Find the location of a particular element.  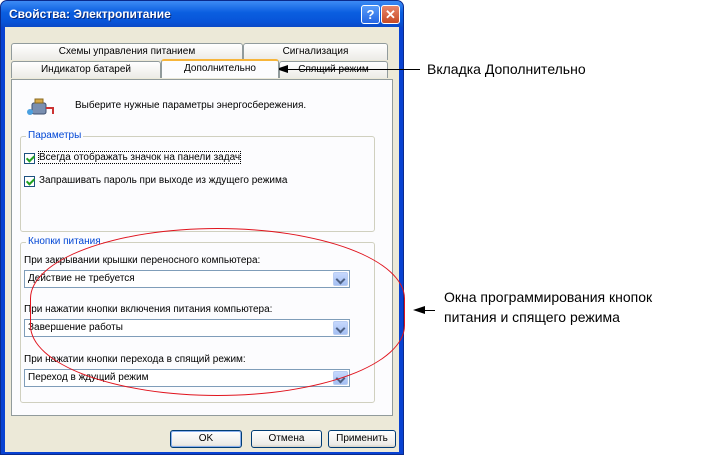

apply-button: Применить is located at coordinates (362, 439).